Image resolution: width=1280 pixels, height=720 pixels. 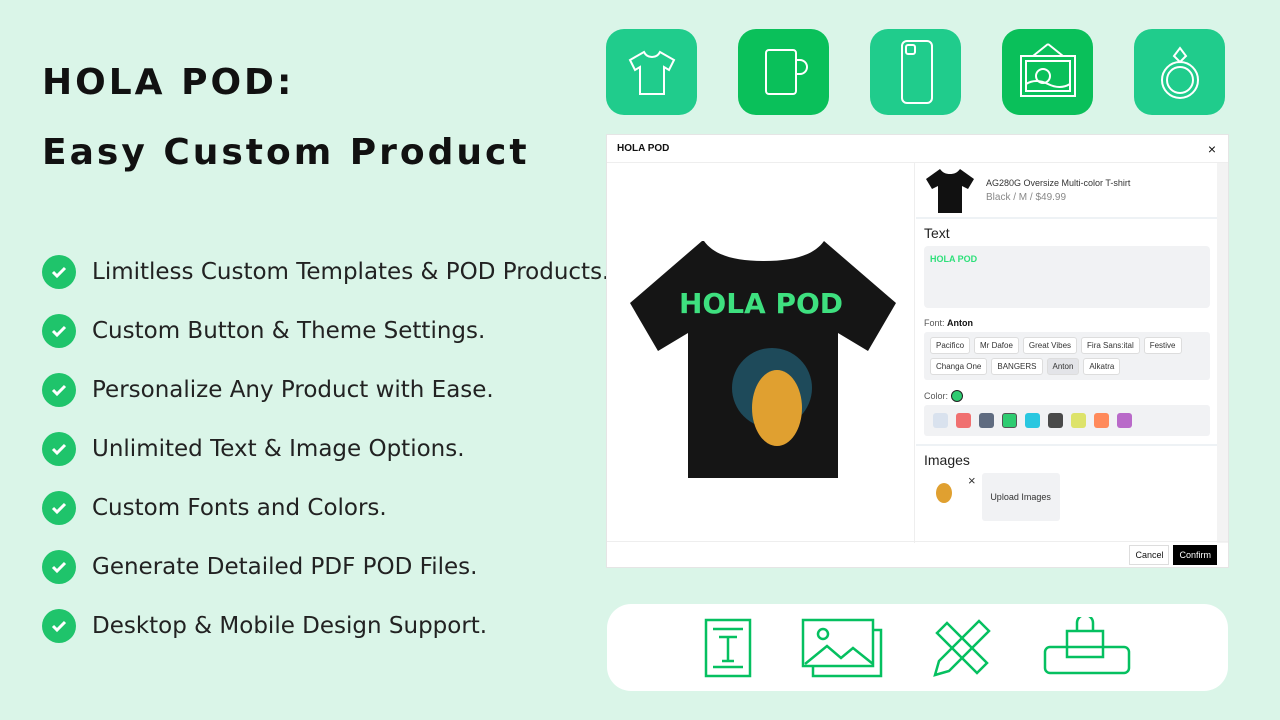 I want to click on feature-item: Custom Button & Theme Settings., so click(x=325, y=330).